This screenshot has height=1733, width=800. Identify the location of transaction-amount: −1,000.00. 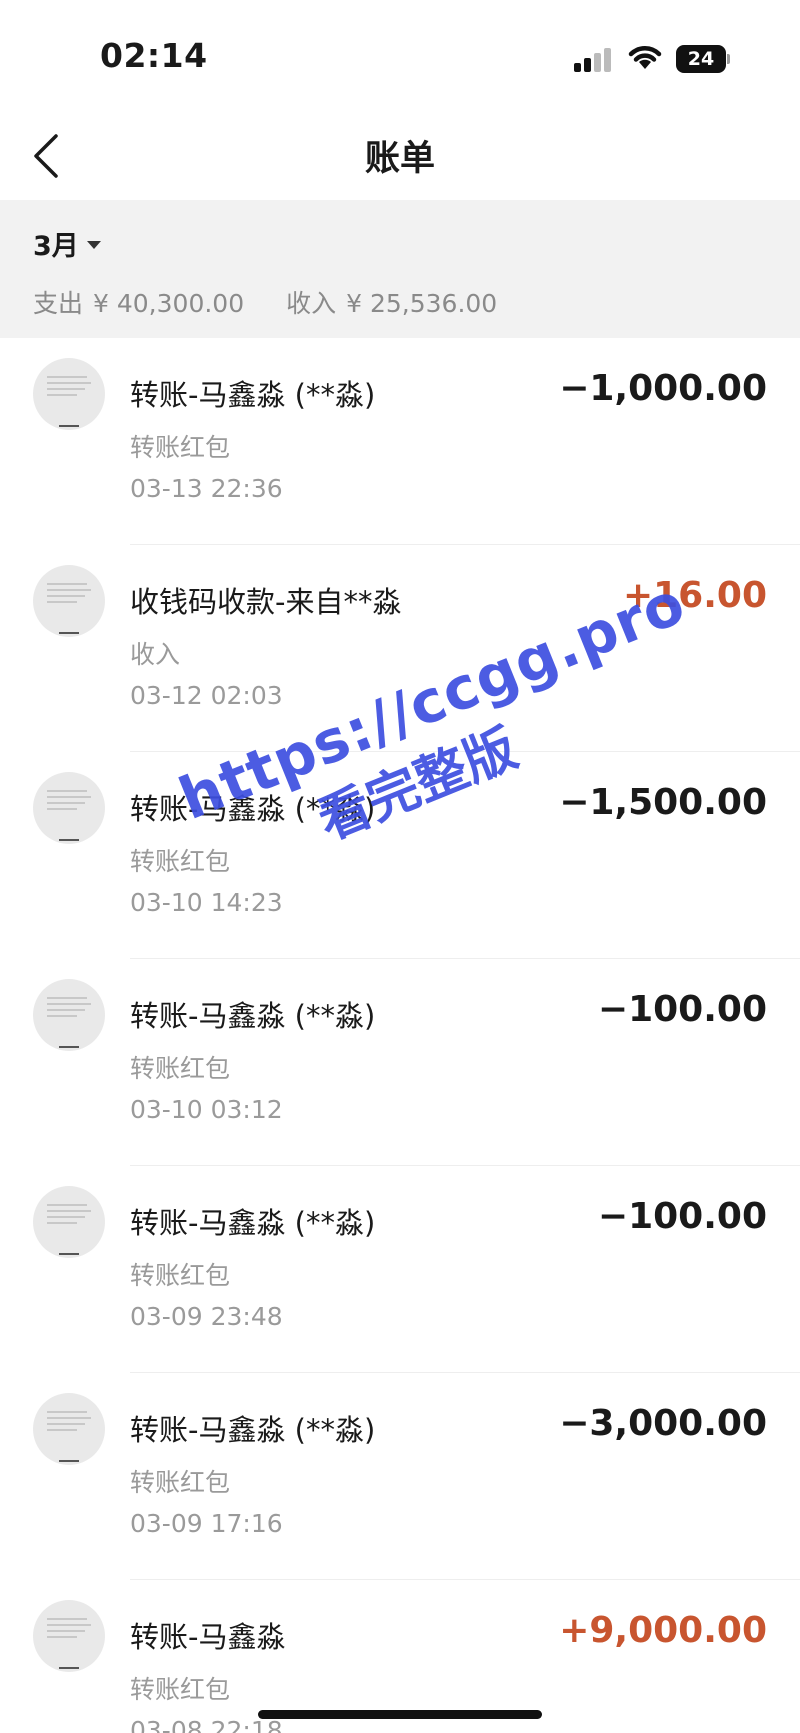
(663, 388).